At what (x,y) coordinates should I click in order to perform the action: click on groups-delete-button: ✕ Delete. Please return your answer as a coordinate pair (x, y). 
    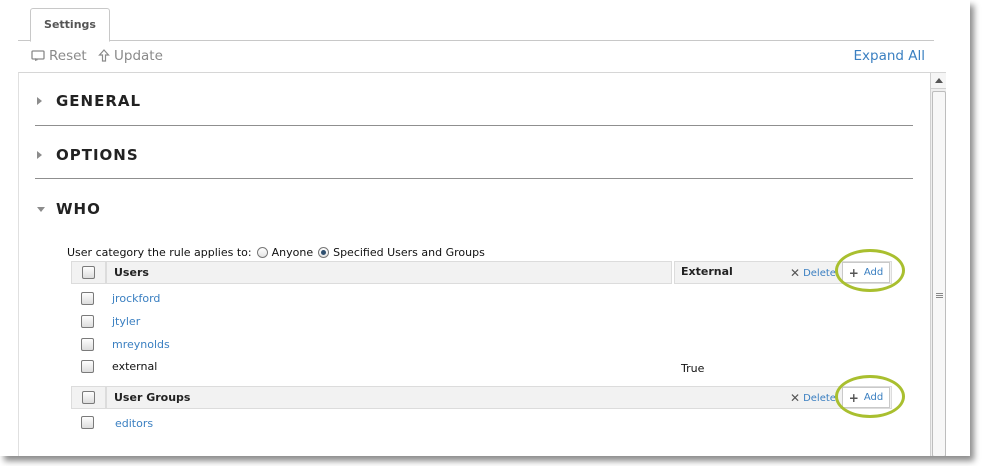
    Looking at the image, I should click on (813, 398).